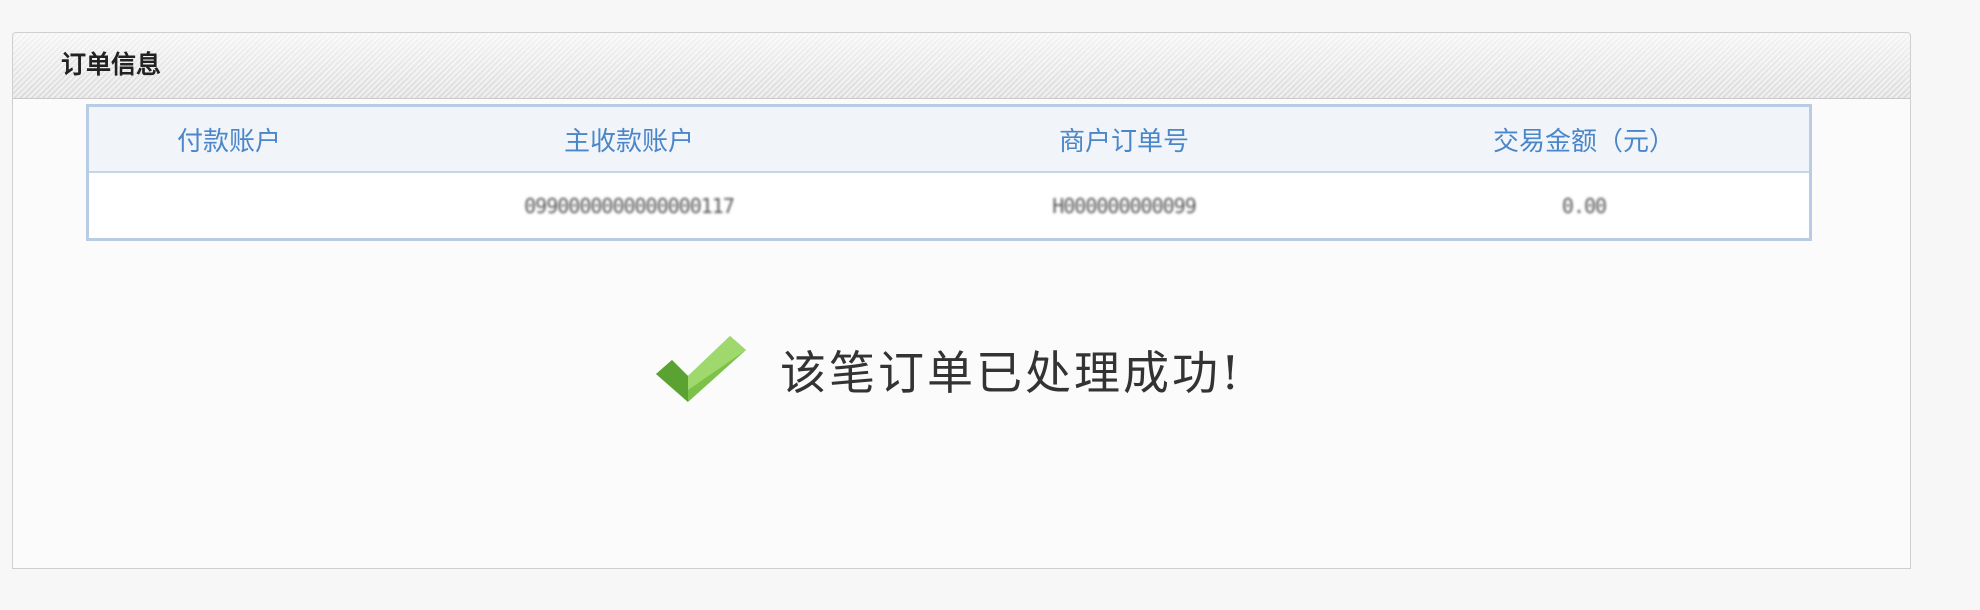 This screenshot has width=1980, height=610. I want to click on panel-header, so click(961, 66).